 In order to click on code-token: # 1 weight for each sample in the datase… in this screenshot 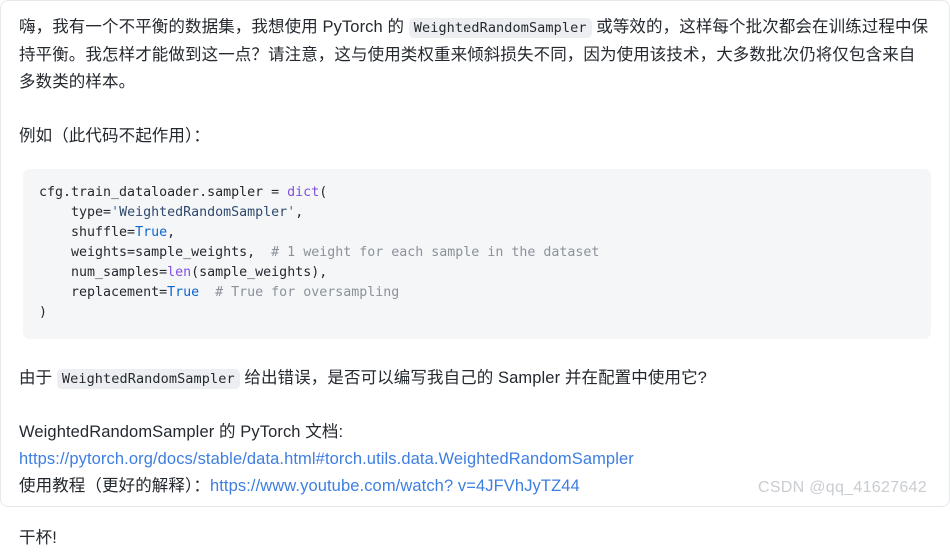, I will do `click(435, 252)`.